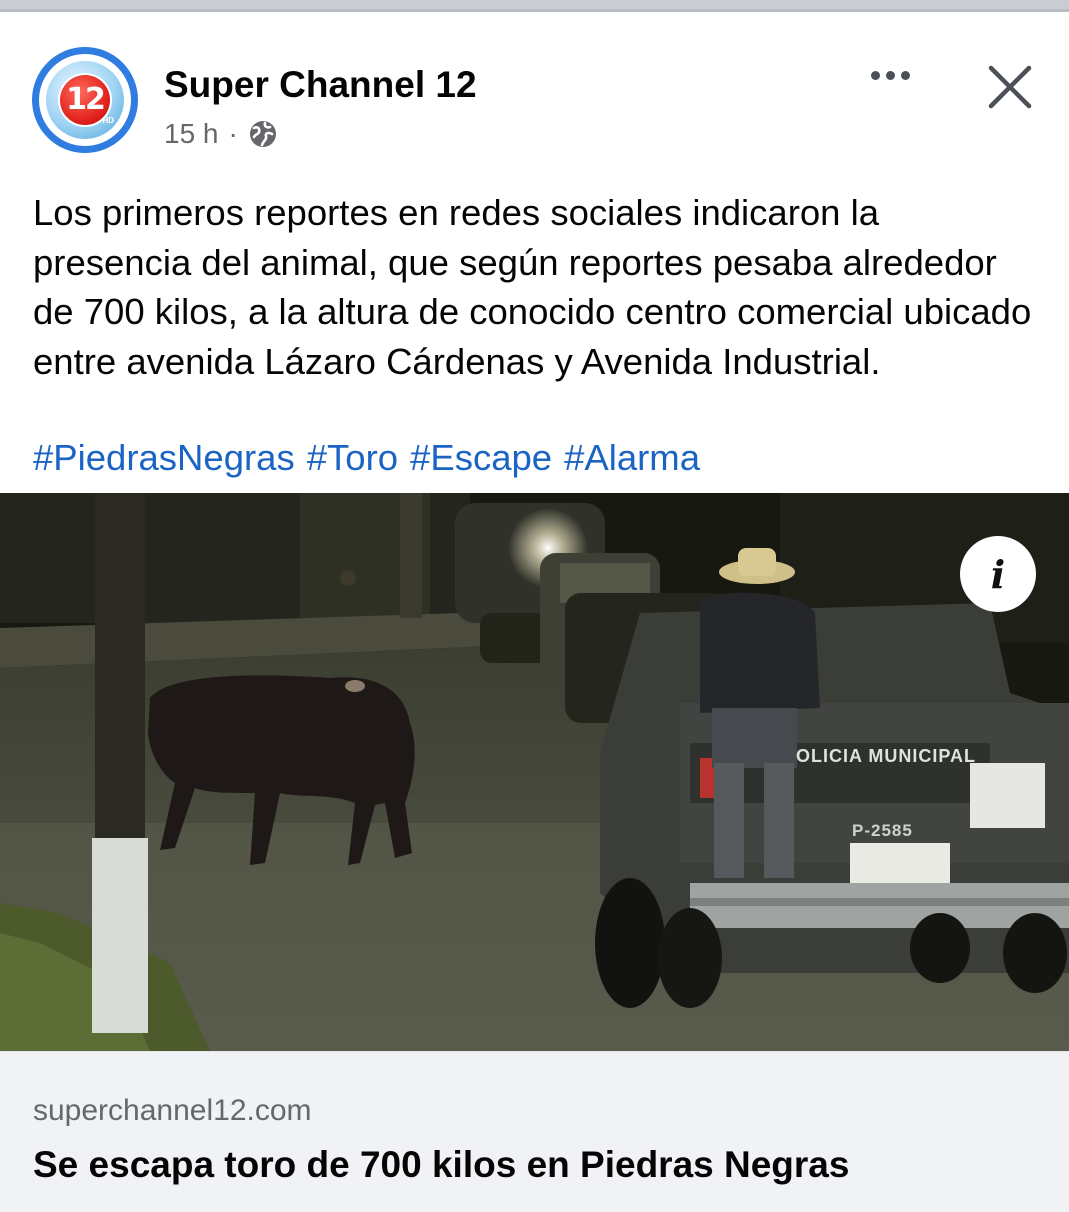 This screenshot has height=1212, width=1069. Describe the element at coordinates (534, 6) in the screenshot. I see `top-divider` at that location.